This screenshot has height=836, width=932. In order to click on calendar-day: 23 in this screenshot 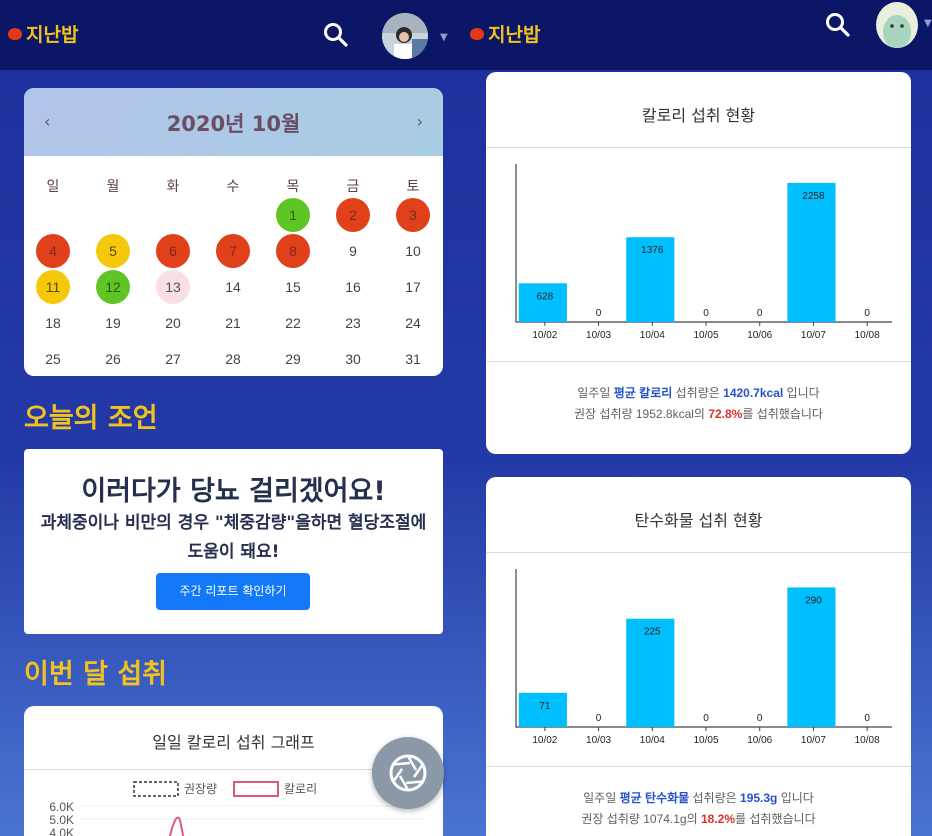, I will do `click(353, 323)`.